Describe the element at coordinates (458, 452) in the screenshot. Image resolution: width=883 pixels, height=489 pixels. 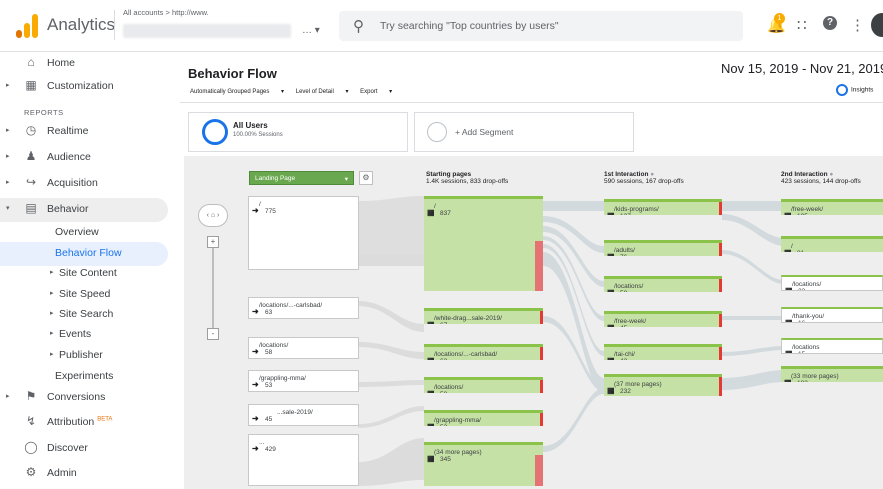
I see `node-label: (34 more pages)` at that location.